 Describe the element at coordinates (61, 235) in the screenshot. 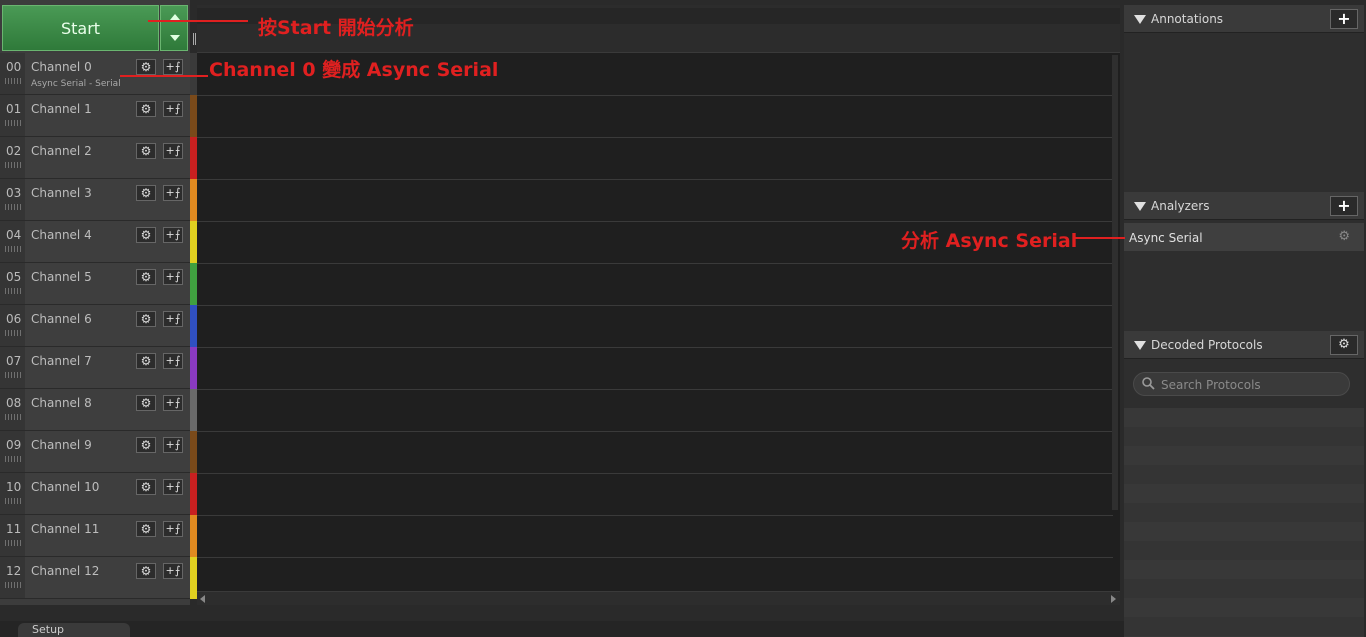

I see `channel-name: Channel 4` at that location.